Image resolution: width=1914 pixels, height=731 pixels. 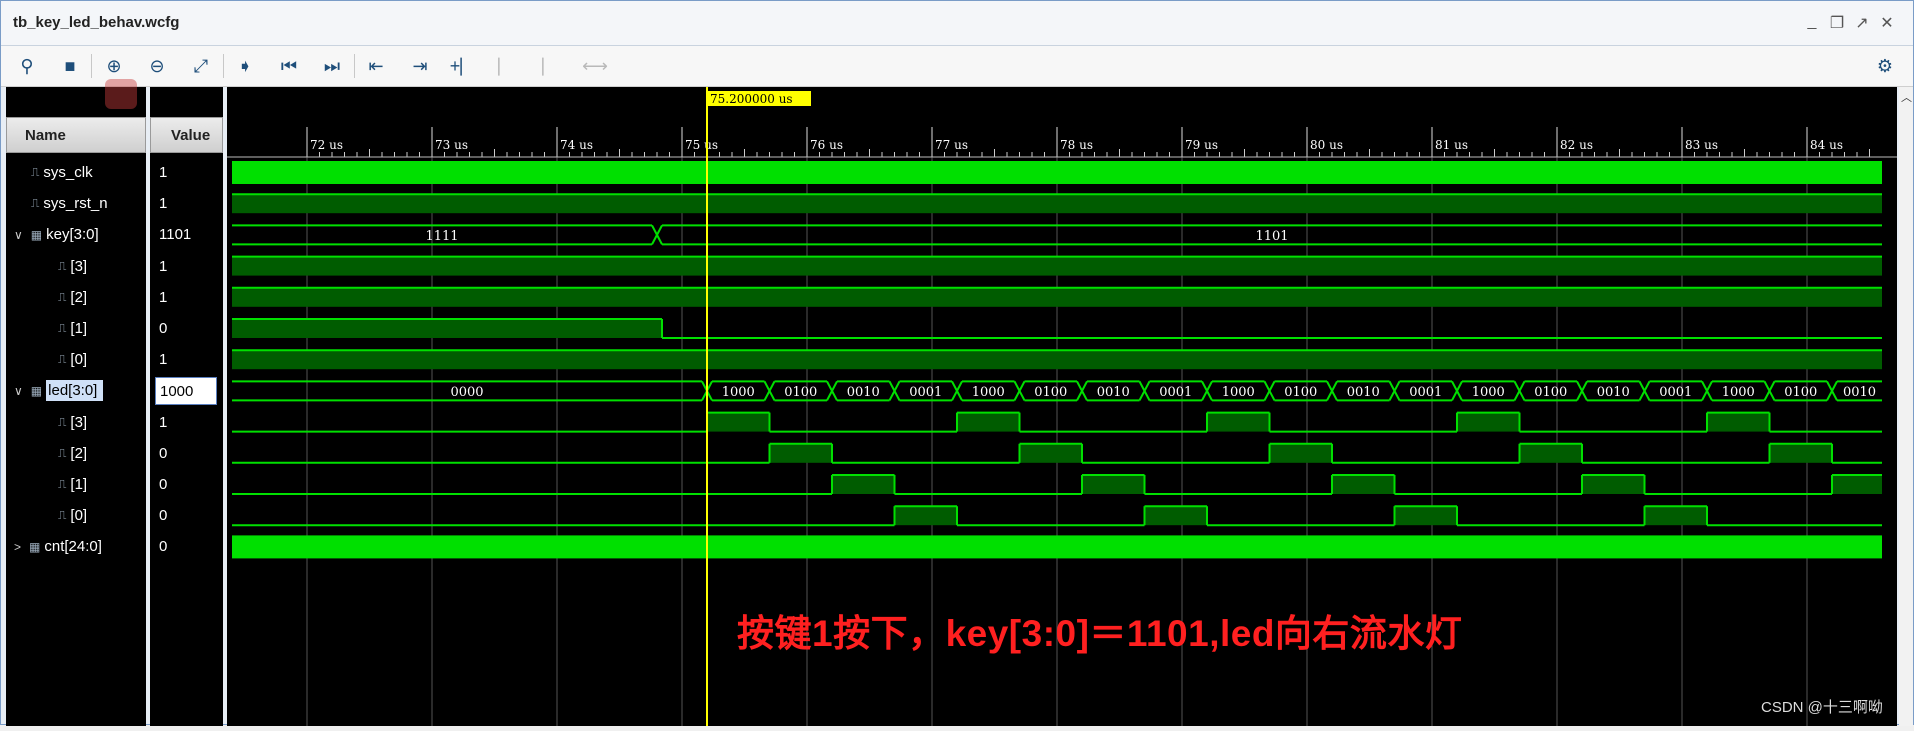 What do you see at coordinates (595, 66) in the screenshot?
I see `swap-cursors-icon: ⟷` at bounding box center [595, 66].